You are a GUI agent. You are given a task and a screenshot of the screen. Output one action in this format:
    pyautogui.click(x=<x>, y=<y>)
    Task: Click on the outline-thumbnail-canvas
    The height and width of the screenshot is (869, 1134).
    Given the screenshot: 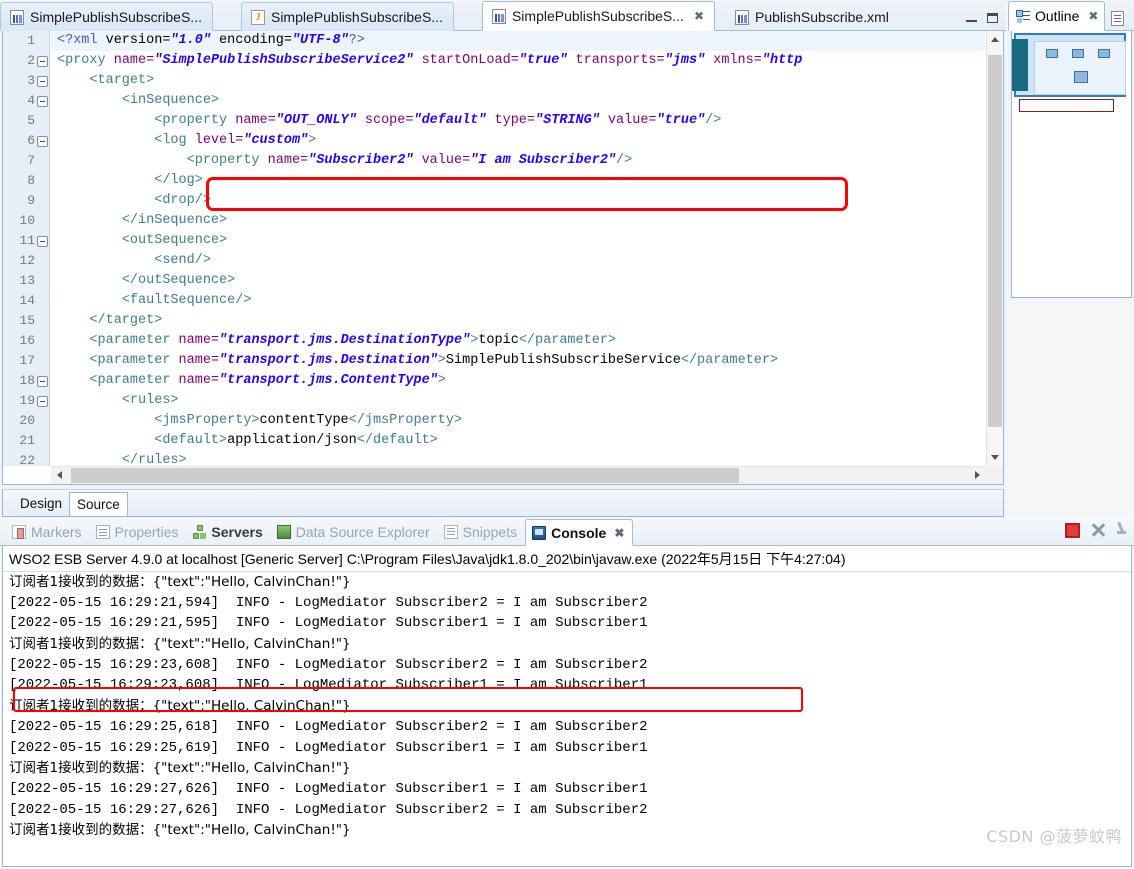 What is the action you would take?
    pyautogui.click(x=1071, y=164)
    